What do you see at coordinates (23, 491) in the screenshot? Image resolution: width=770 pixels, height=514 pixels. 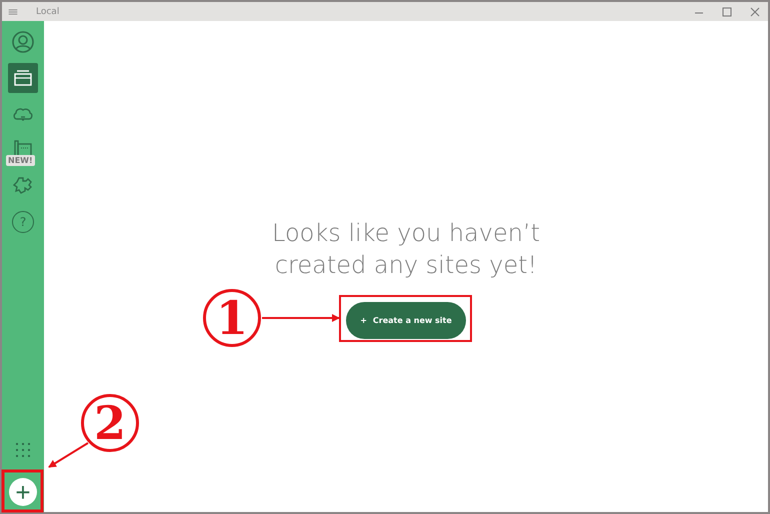 I see `highlight-frame` at bounding box center [23, 491].